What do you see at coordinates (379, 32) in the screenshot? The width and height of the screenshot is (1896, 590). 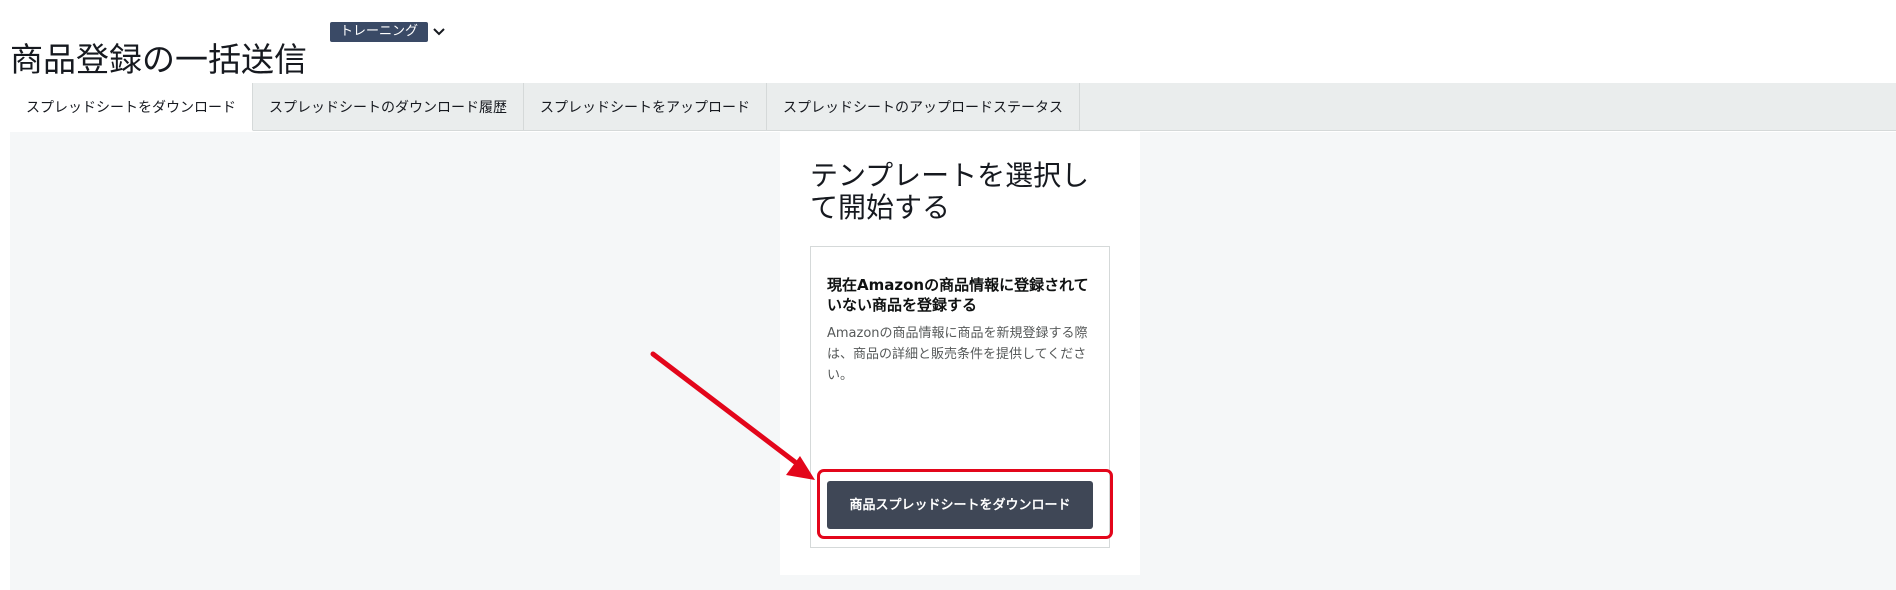 I see `training-badge: トレーニング` at bounding box center [379, 32].